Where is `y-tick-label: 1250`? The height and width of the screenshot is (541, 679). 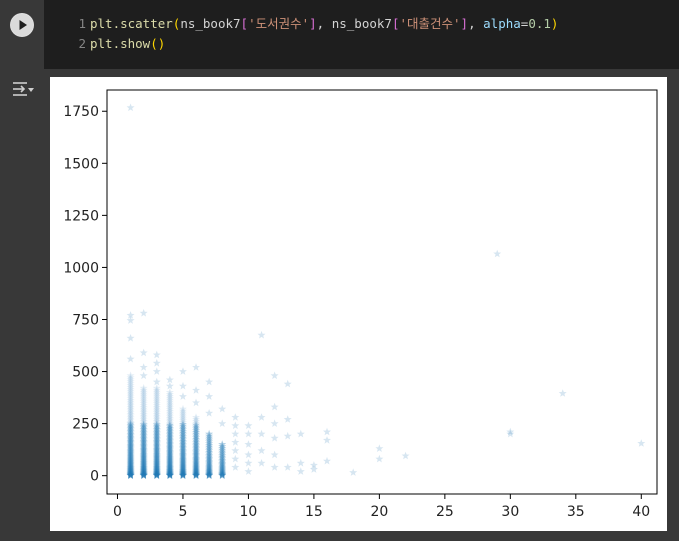 y-tick-label: 1250 is located at coordinates (81, 216).